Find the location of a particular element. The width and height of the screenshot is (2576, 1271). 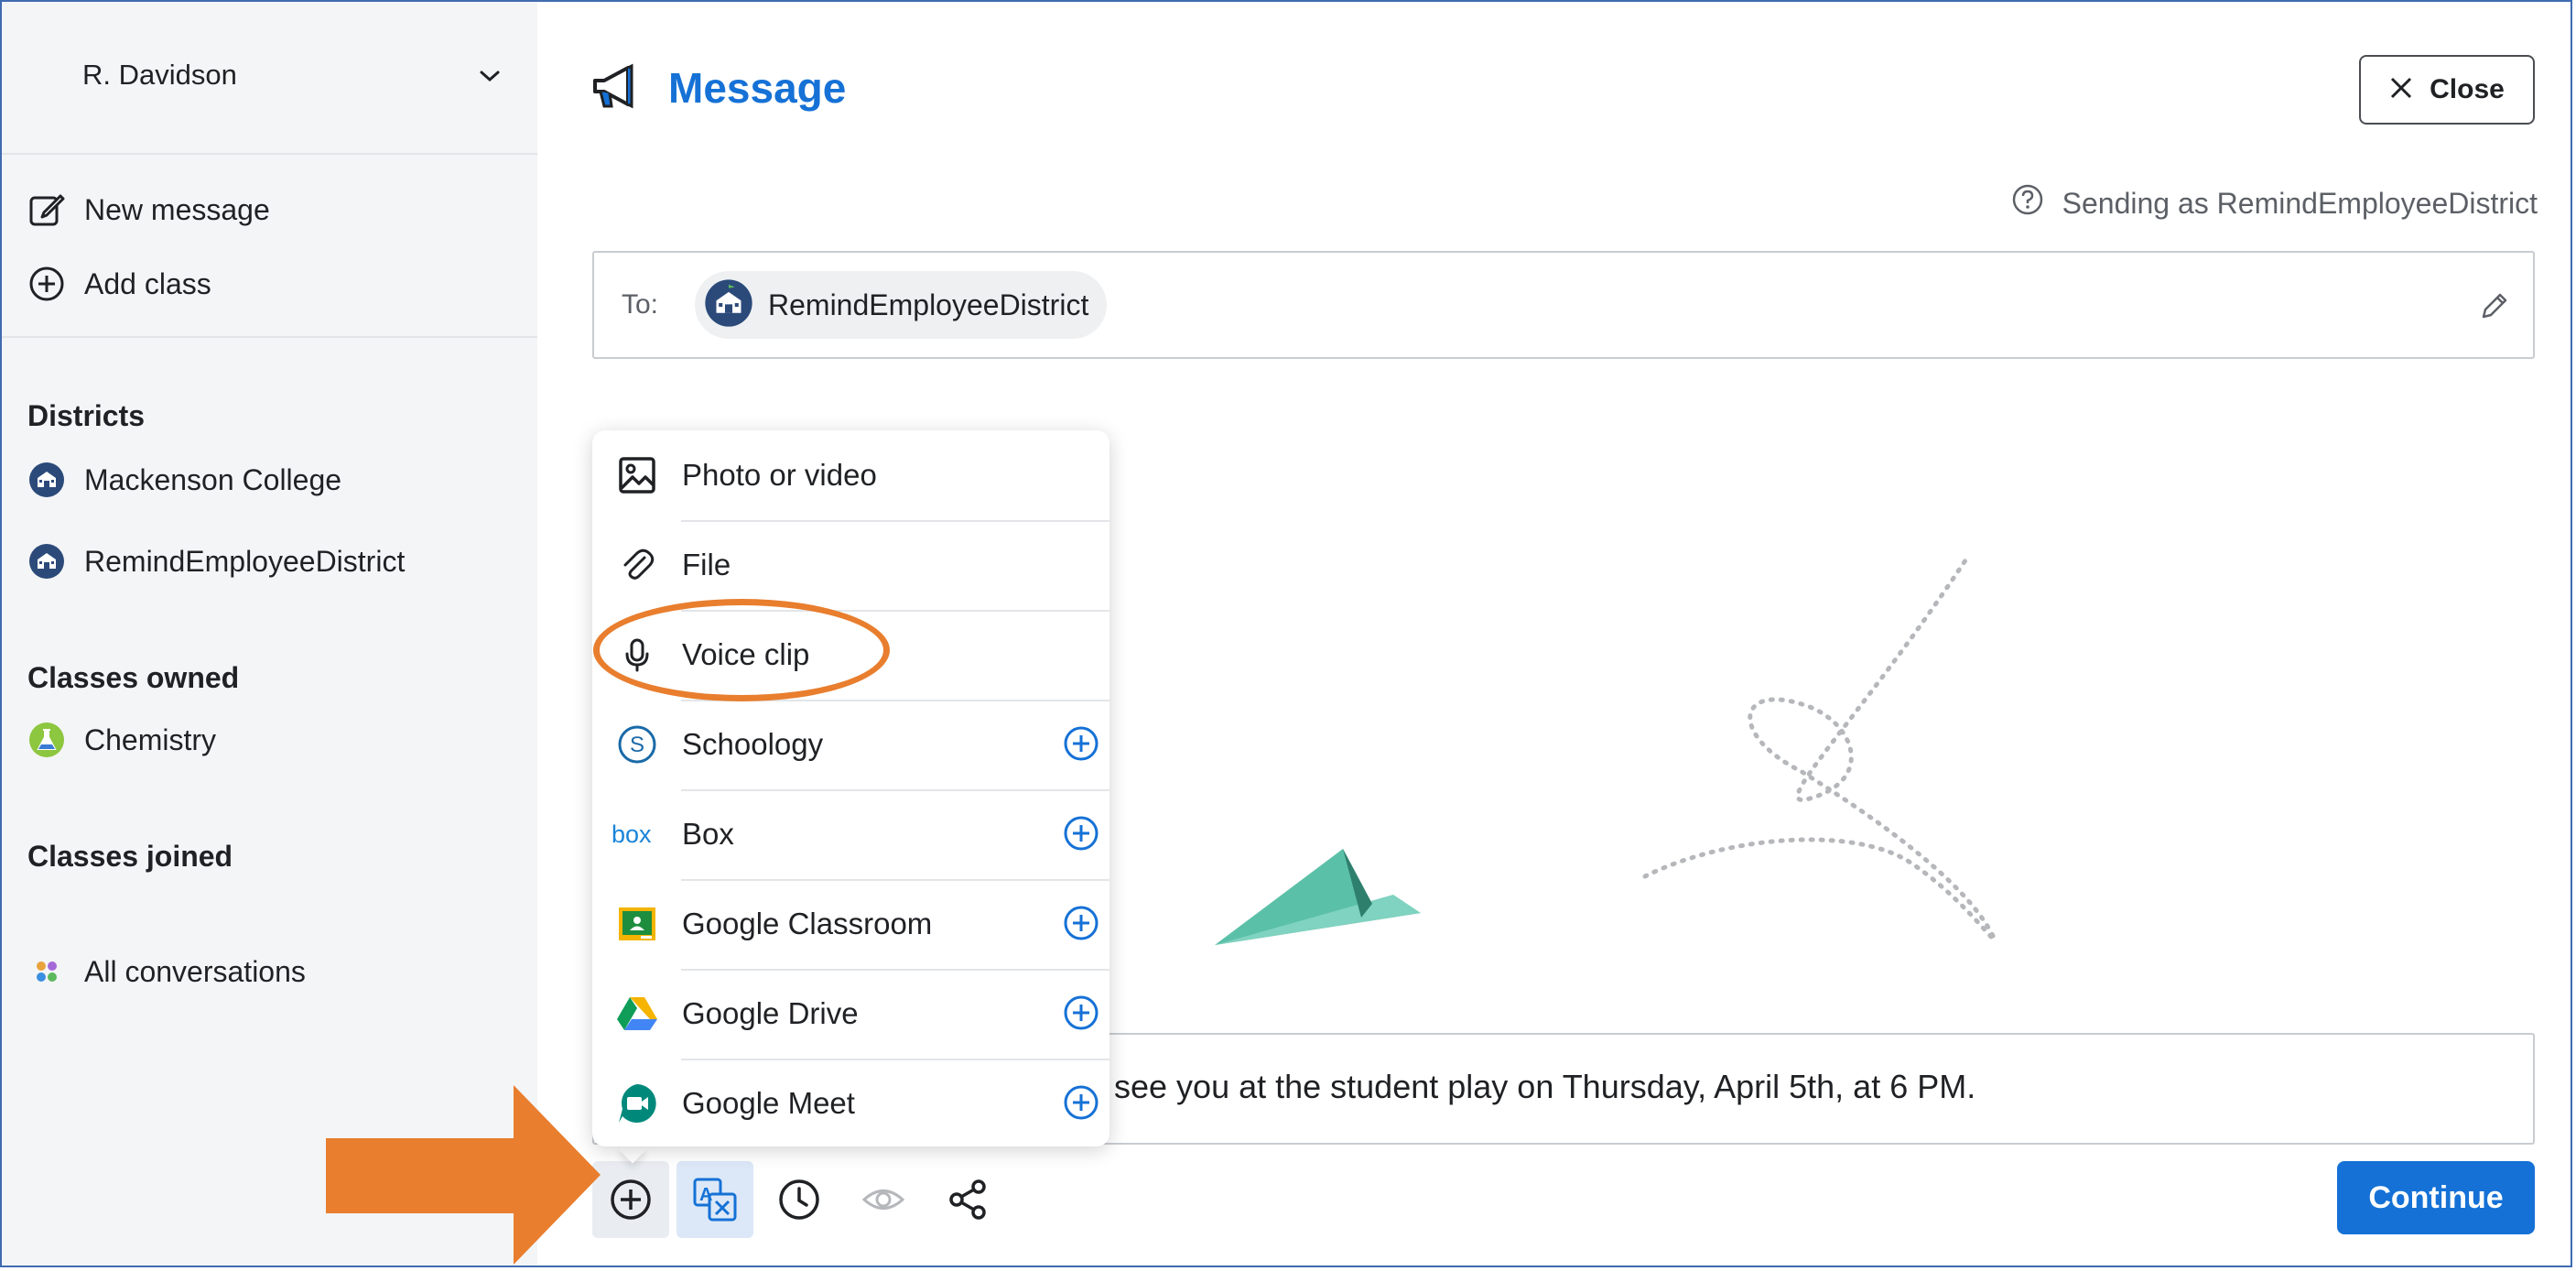

megaphone-icon is located at coordinates (616, 87).